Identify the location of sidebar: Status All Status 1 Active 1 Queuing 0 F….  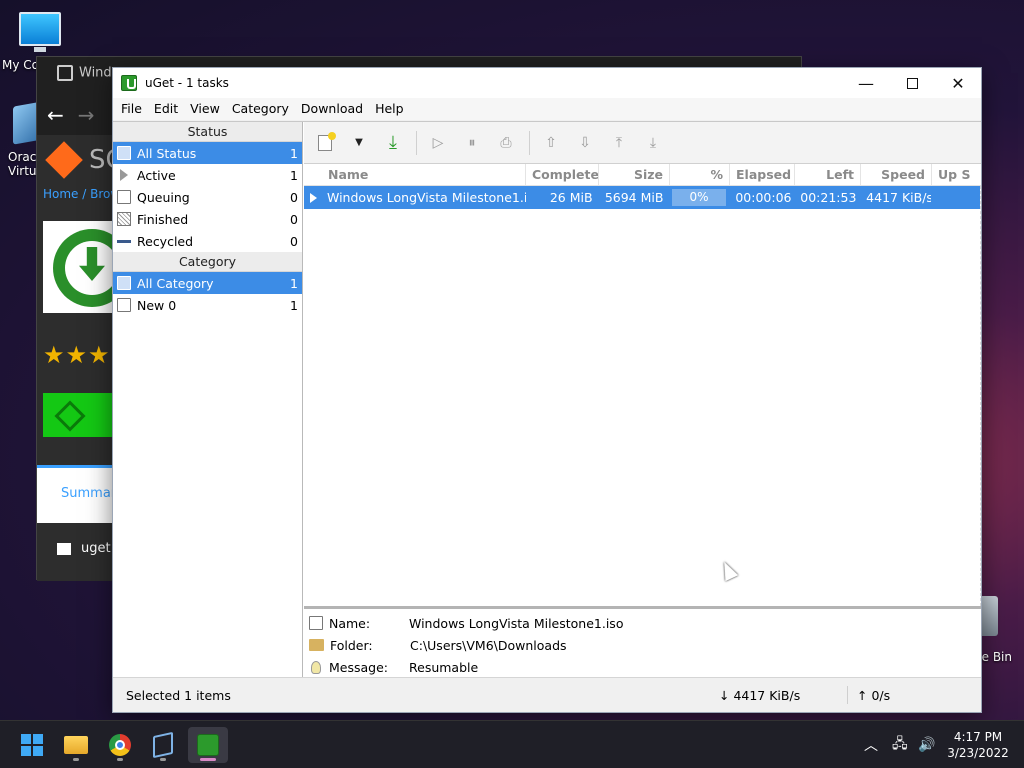
(208, 400).